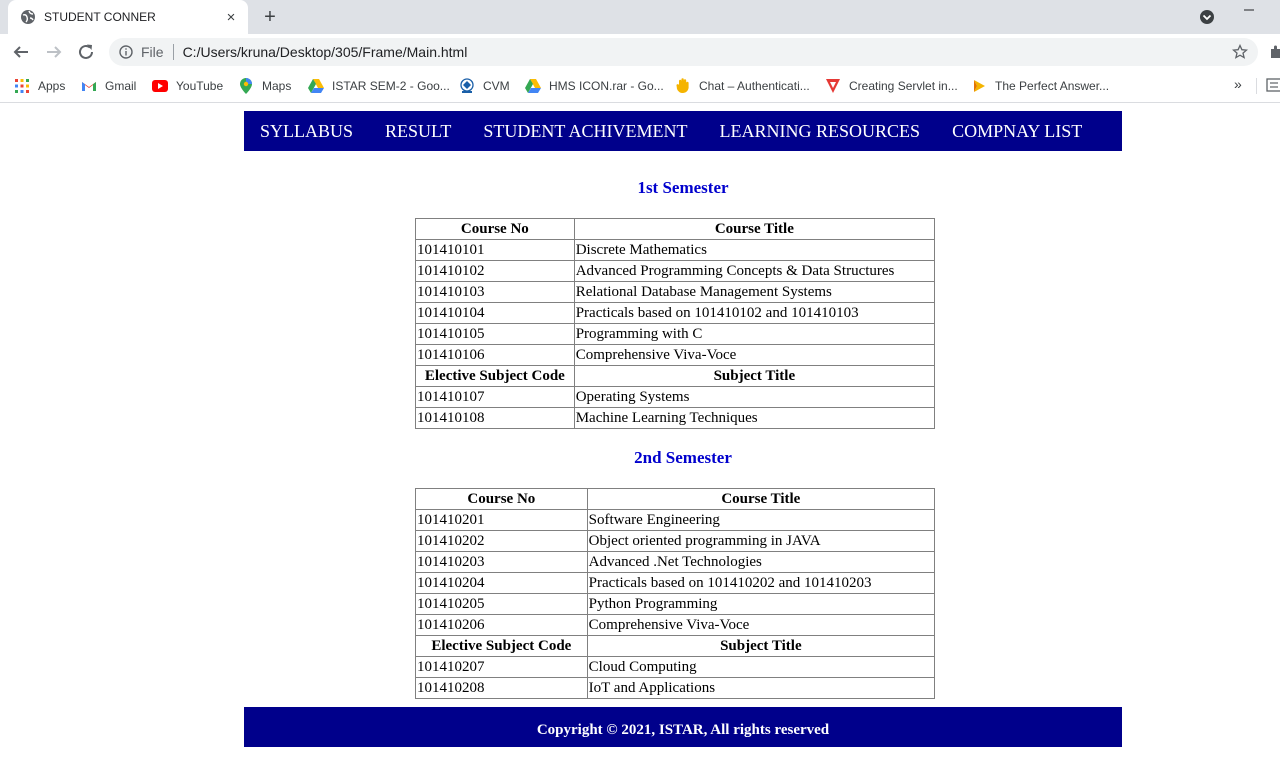  I want to click on table-row: 101410201 Software Engineering, so click(675, 520).